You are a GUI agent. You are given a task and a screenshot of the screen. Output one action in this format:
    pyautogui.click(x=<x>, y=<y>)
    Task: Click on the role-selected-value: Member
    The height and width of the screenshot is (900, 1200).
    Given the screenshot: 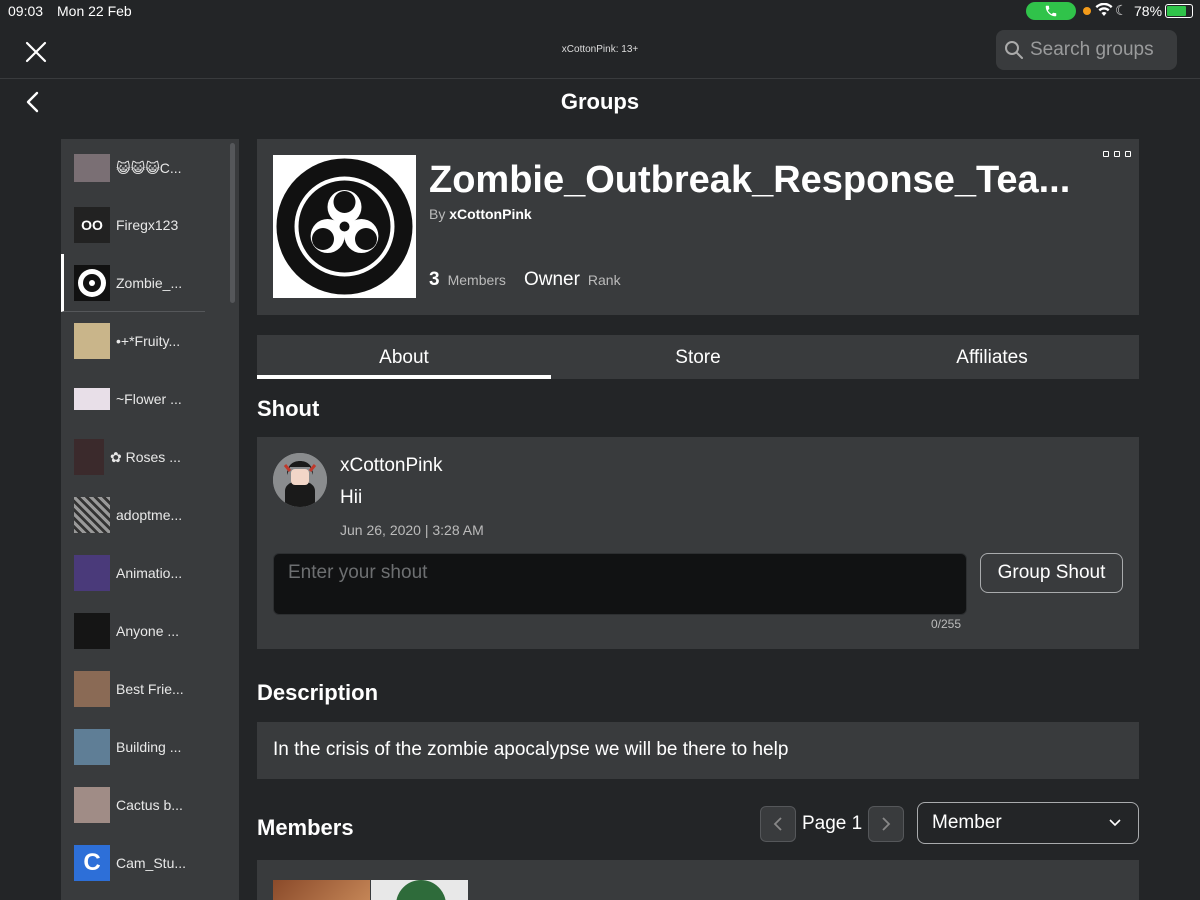 What is the action you would take?
    pyautogui.click(x=967, y=822)
    